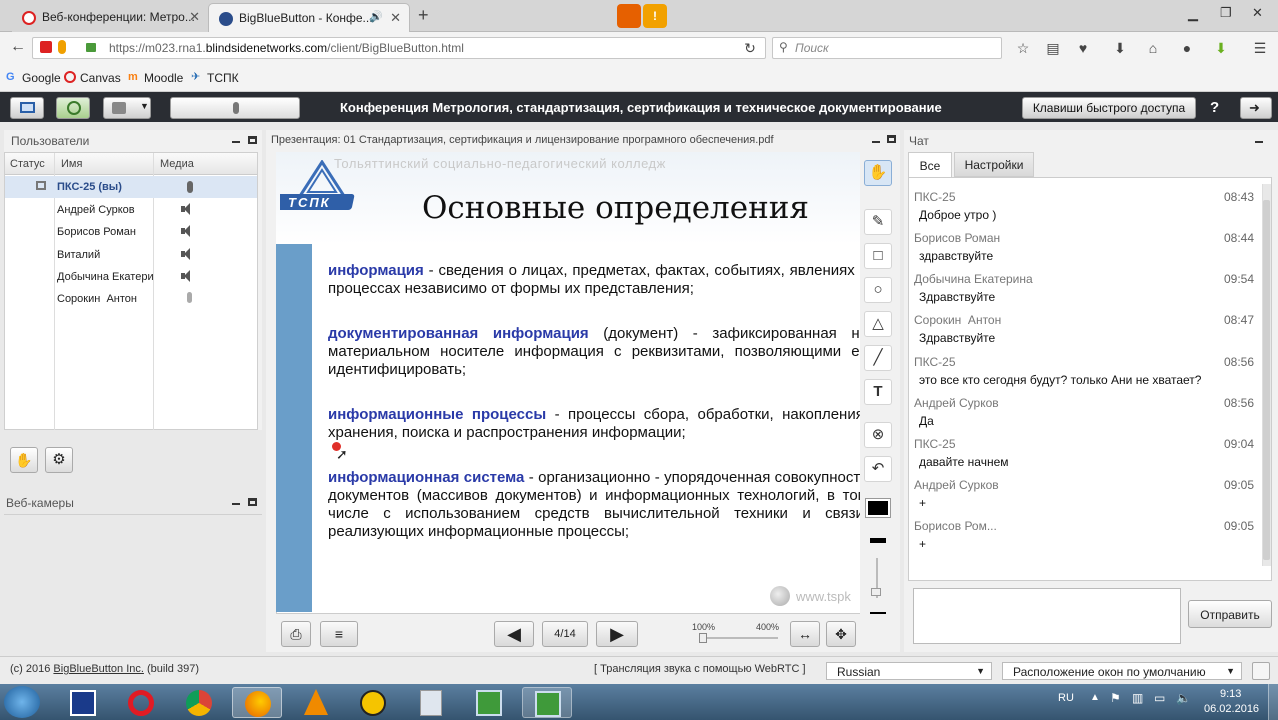 This screenshot has height=720, width=1278. I want to click on previous-slide-button: ◀, so click(514, 634).